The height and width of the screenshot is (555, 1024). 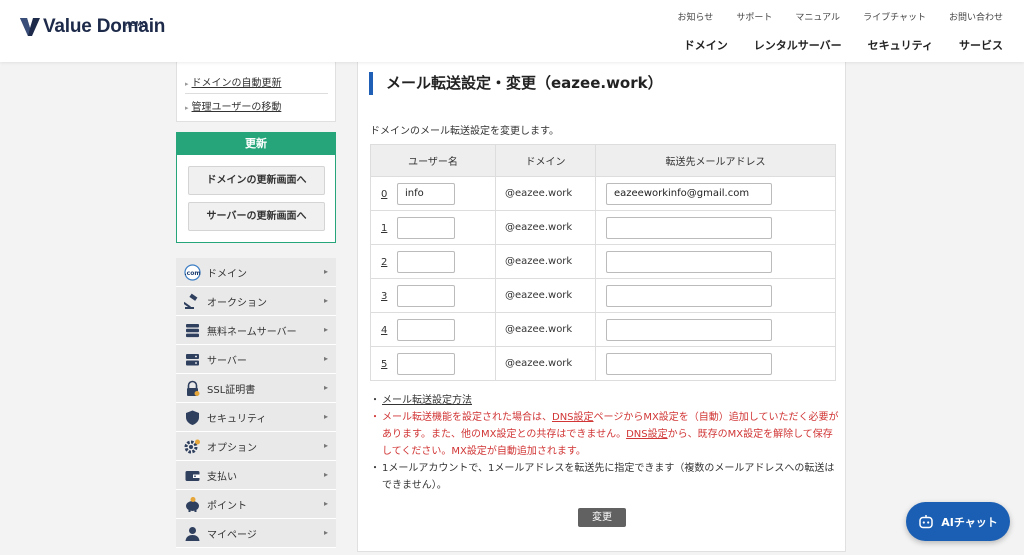 I want to click on sidebar-item-server: サーバー ▸, so click(x=256, y=359).